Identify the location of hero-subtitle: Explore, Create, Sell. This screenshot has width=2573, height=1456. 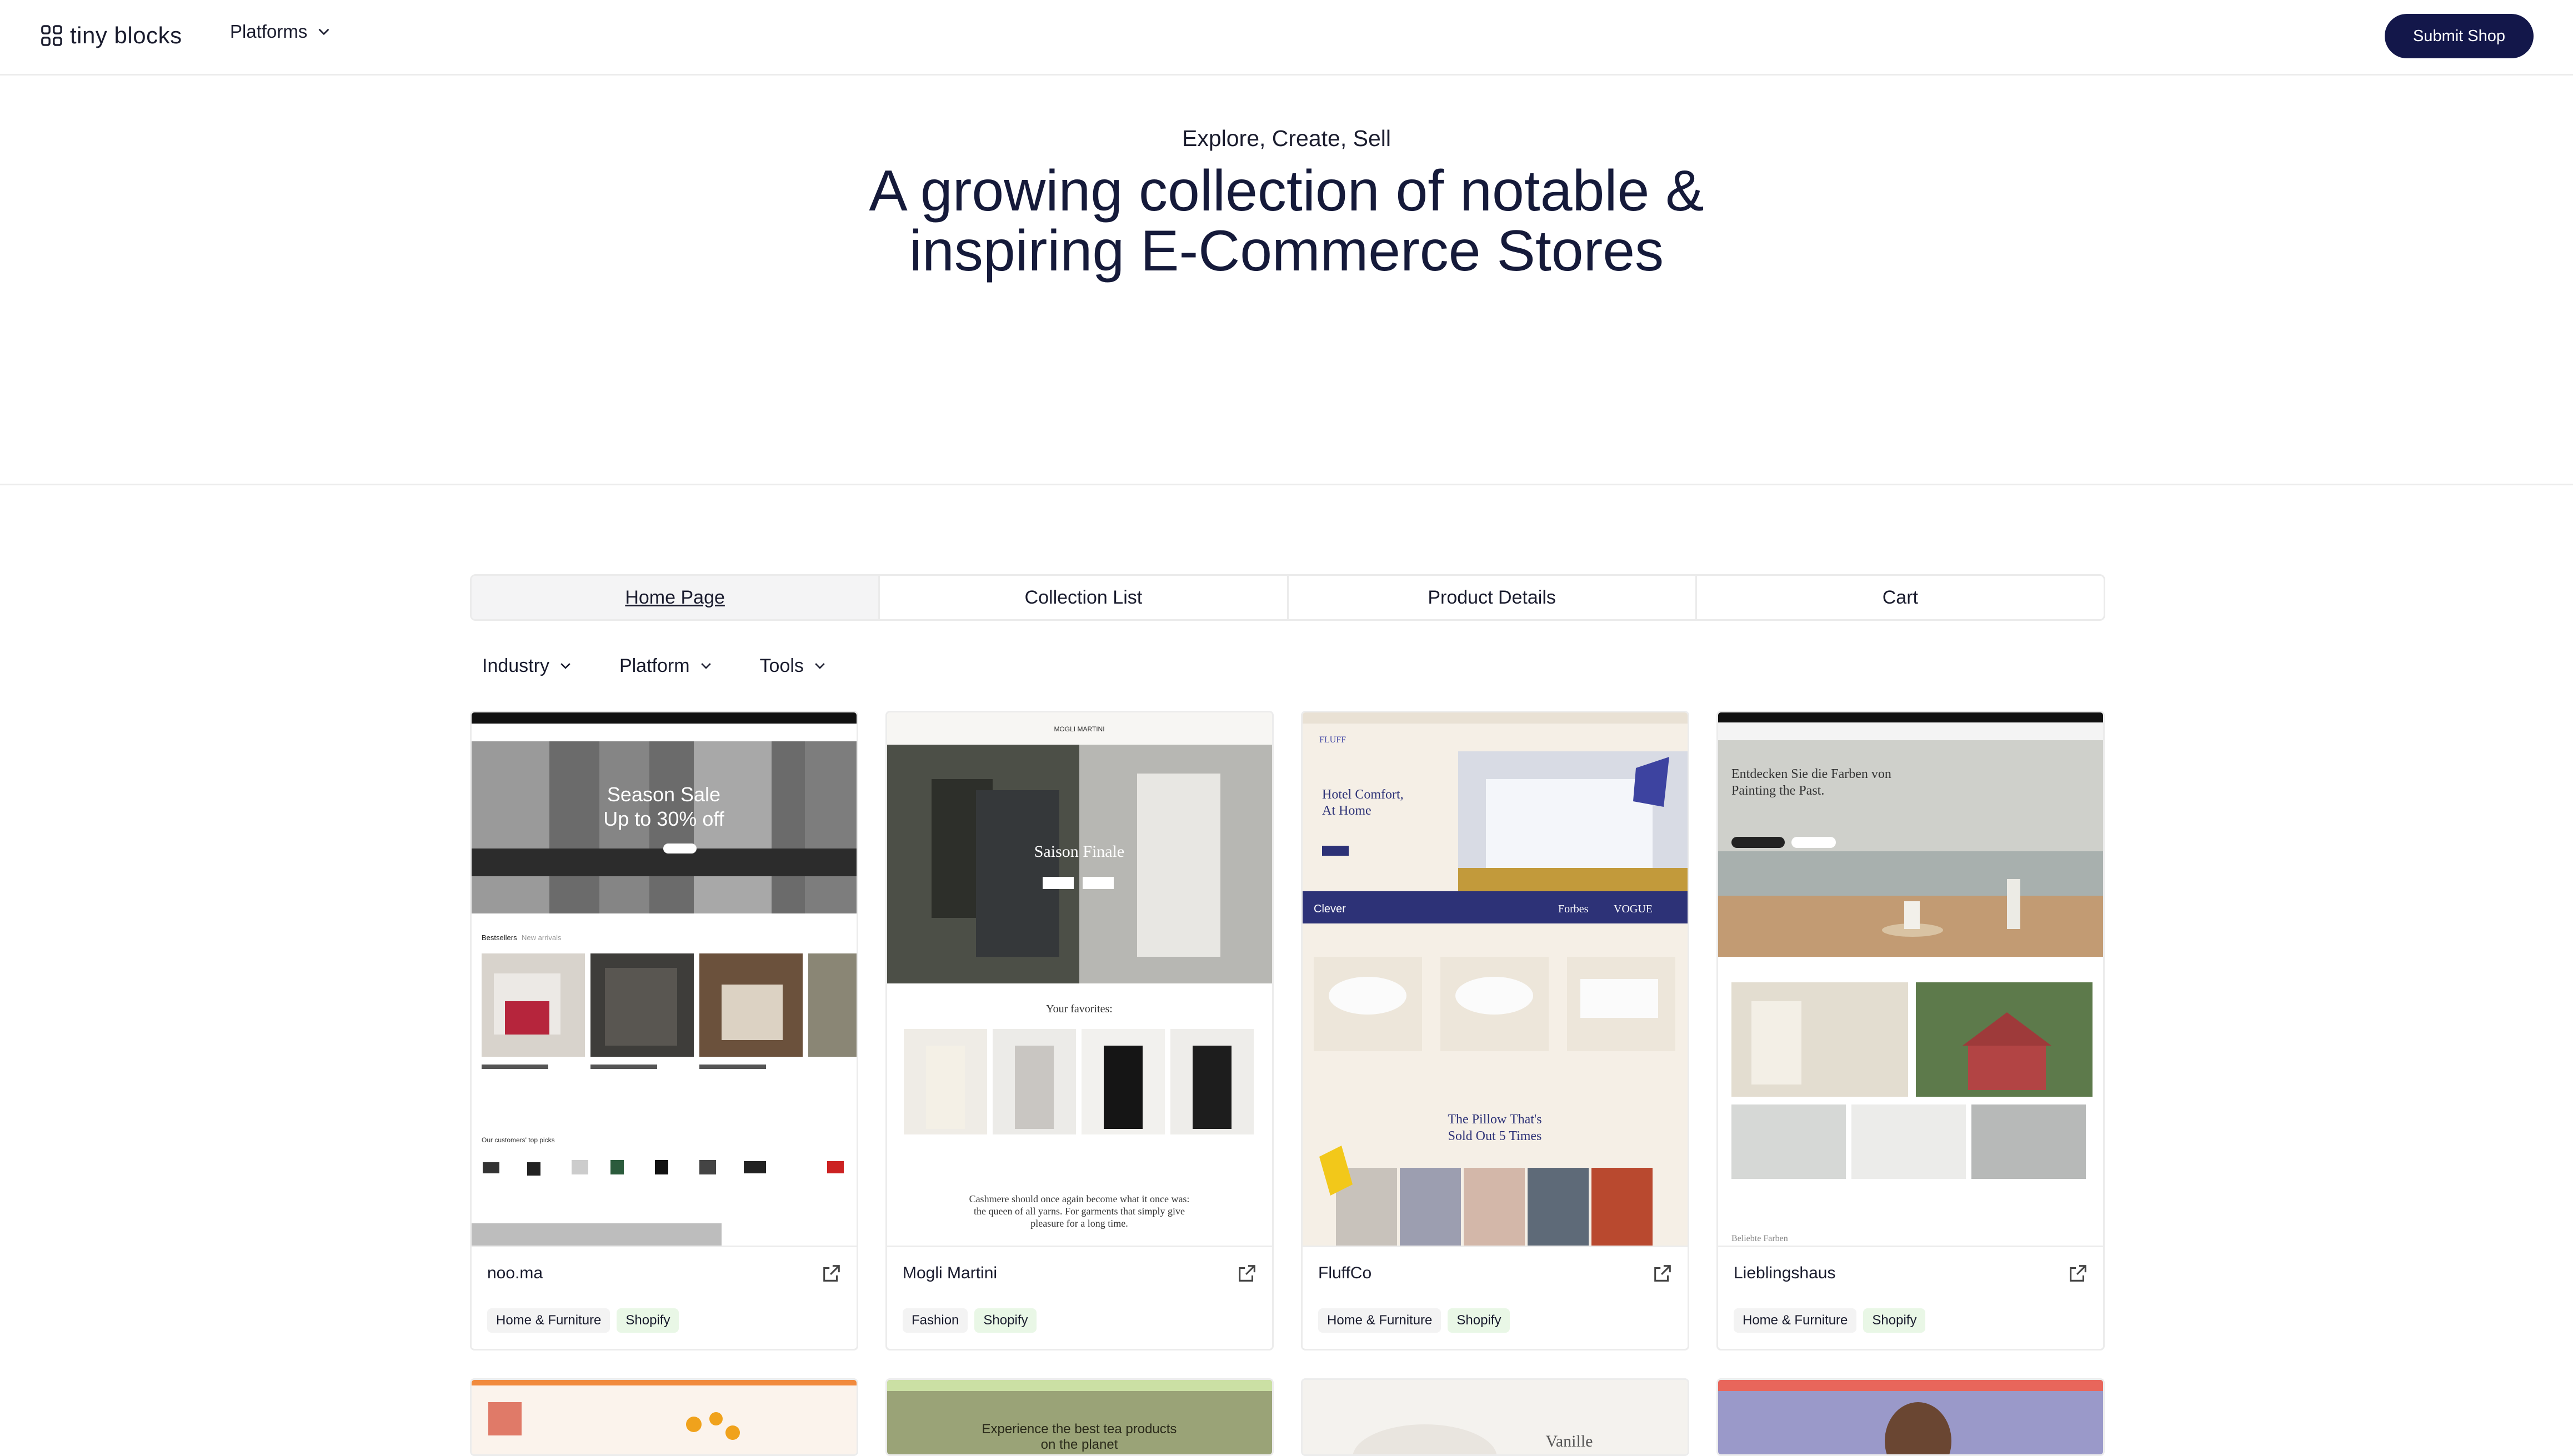
(1286, 138).